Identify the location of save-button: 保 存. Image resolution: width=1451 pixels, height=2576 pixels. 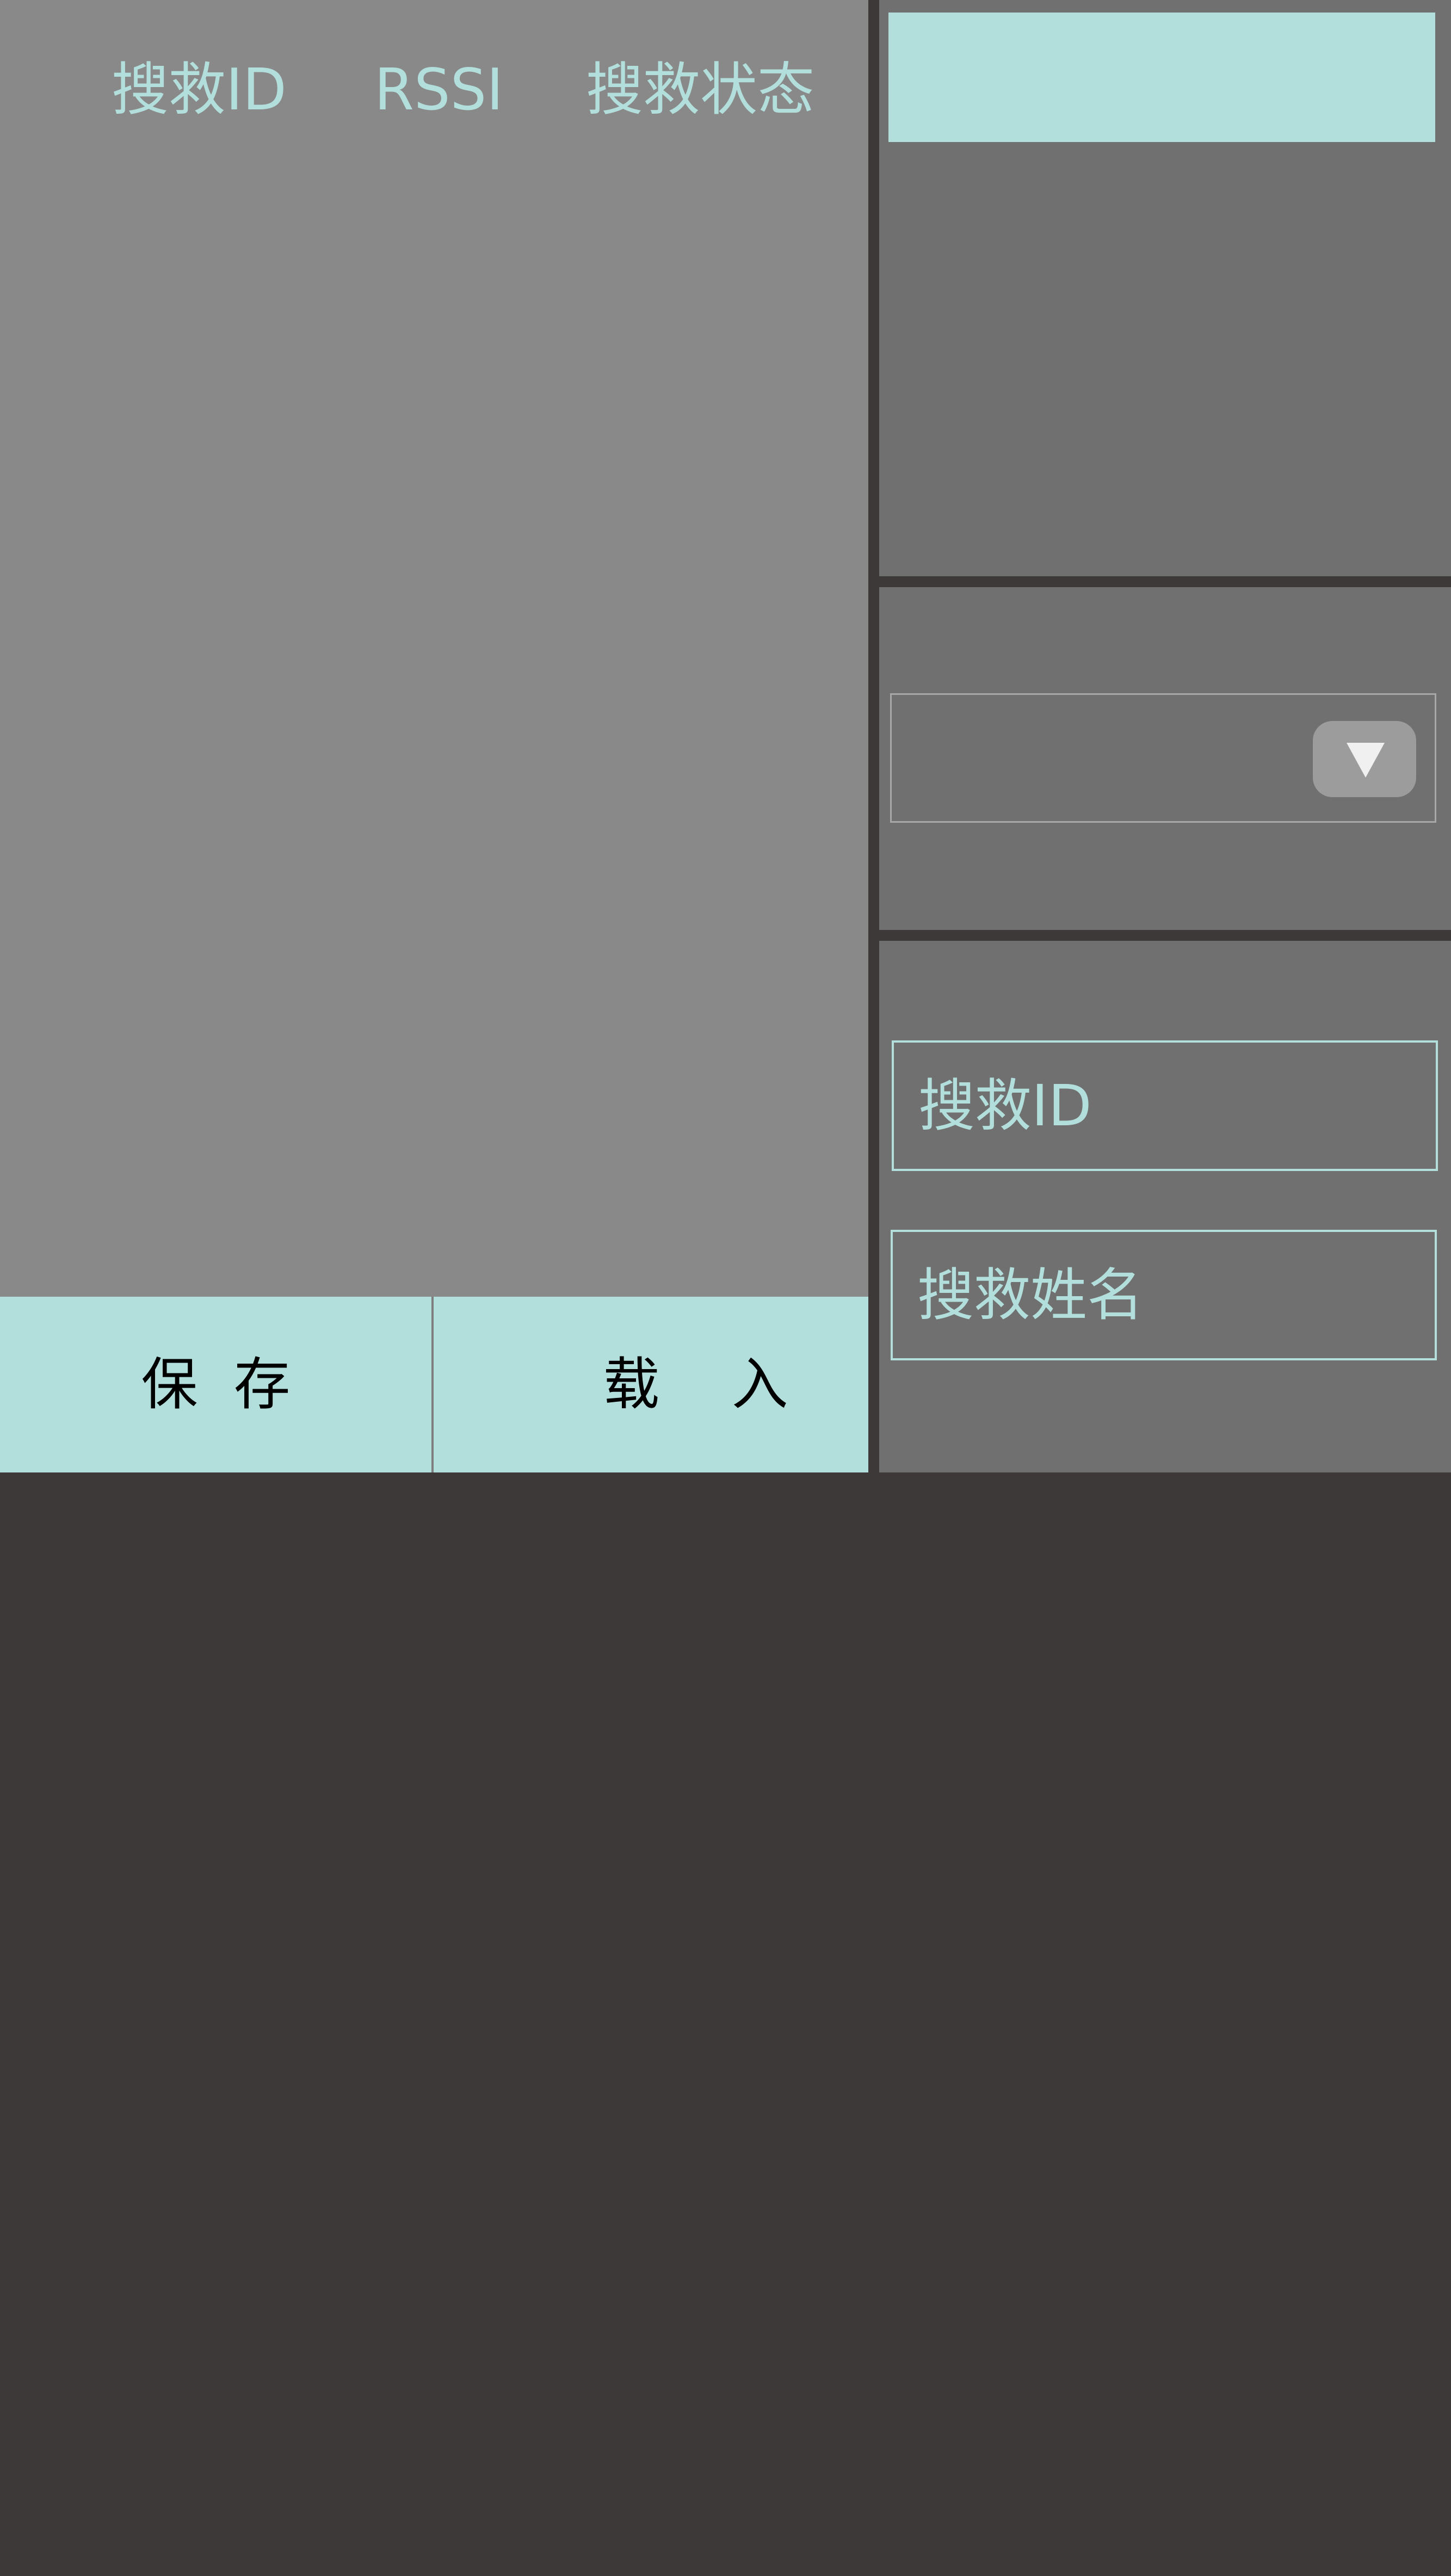
(217, 1384).